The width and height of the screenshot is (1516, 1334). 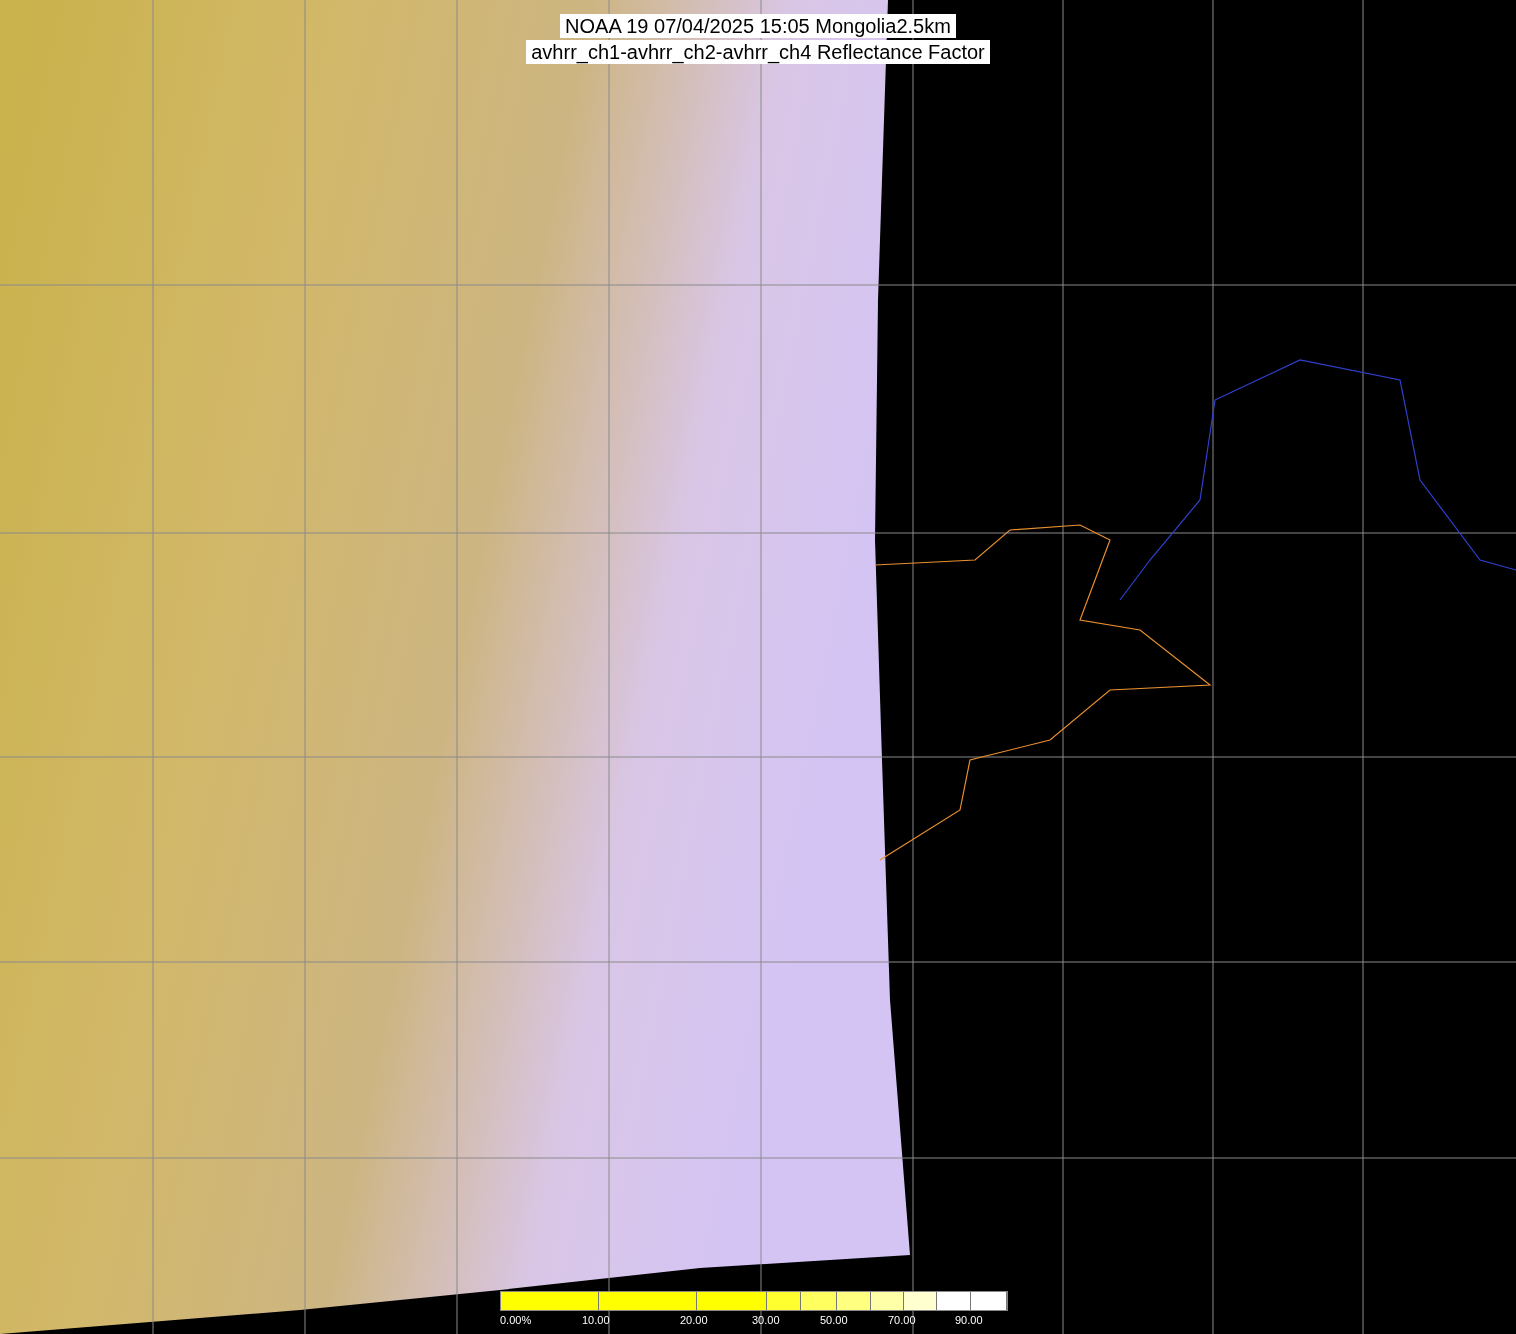 What do you see at coordinates (758, 26) in the screenshot?
I see `map-title: NOAA 19 07/04/2025 15:05 Mongolia2.5km` at bounding box center [758, 26].